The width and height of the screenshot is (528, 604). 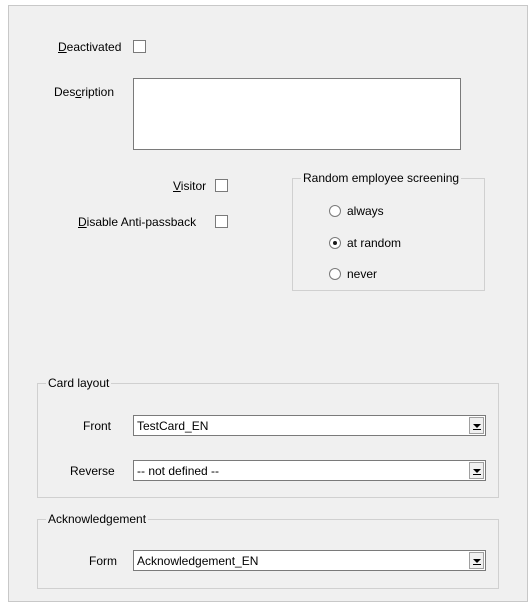 What do you see at coordinates (381, 178) in the screenshot?
I see `random-screening-title: Random employee screening` at bounding box center [381, 178].